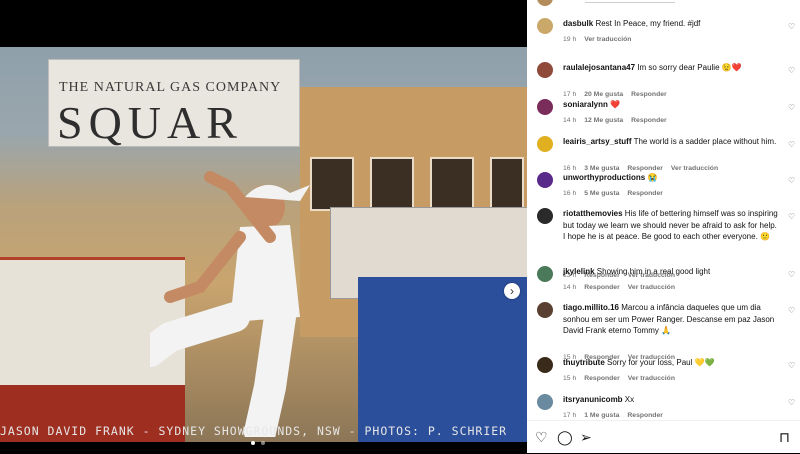  What do you see at coordinates (230, 304) in the screenshot?
I see `jumping-man` at bounding box center [230, 304].